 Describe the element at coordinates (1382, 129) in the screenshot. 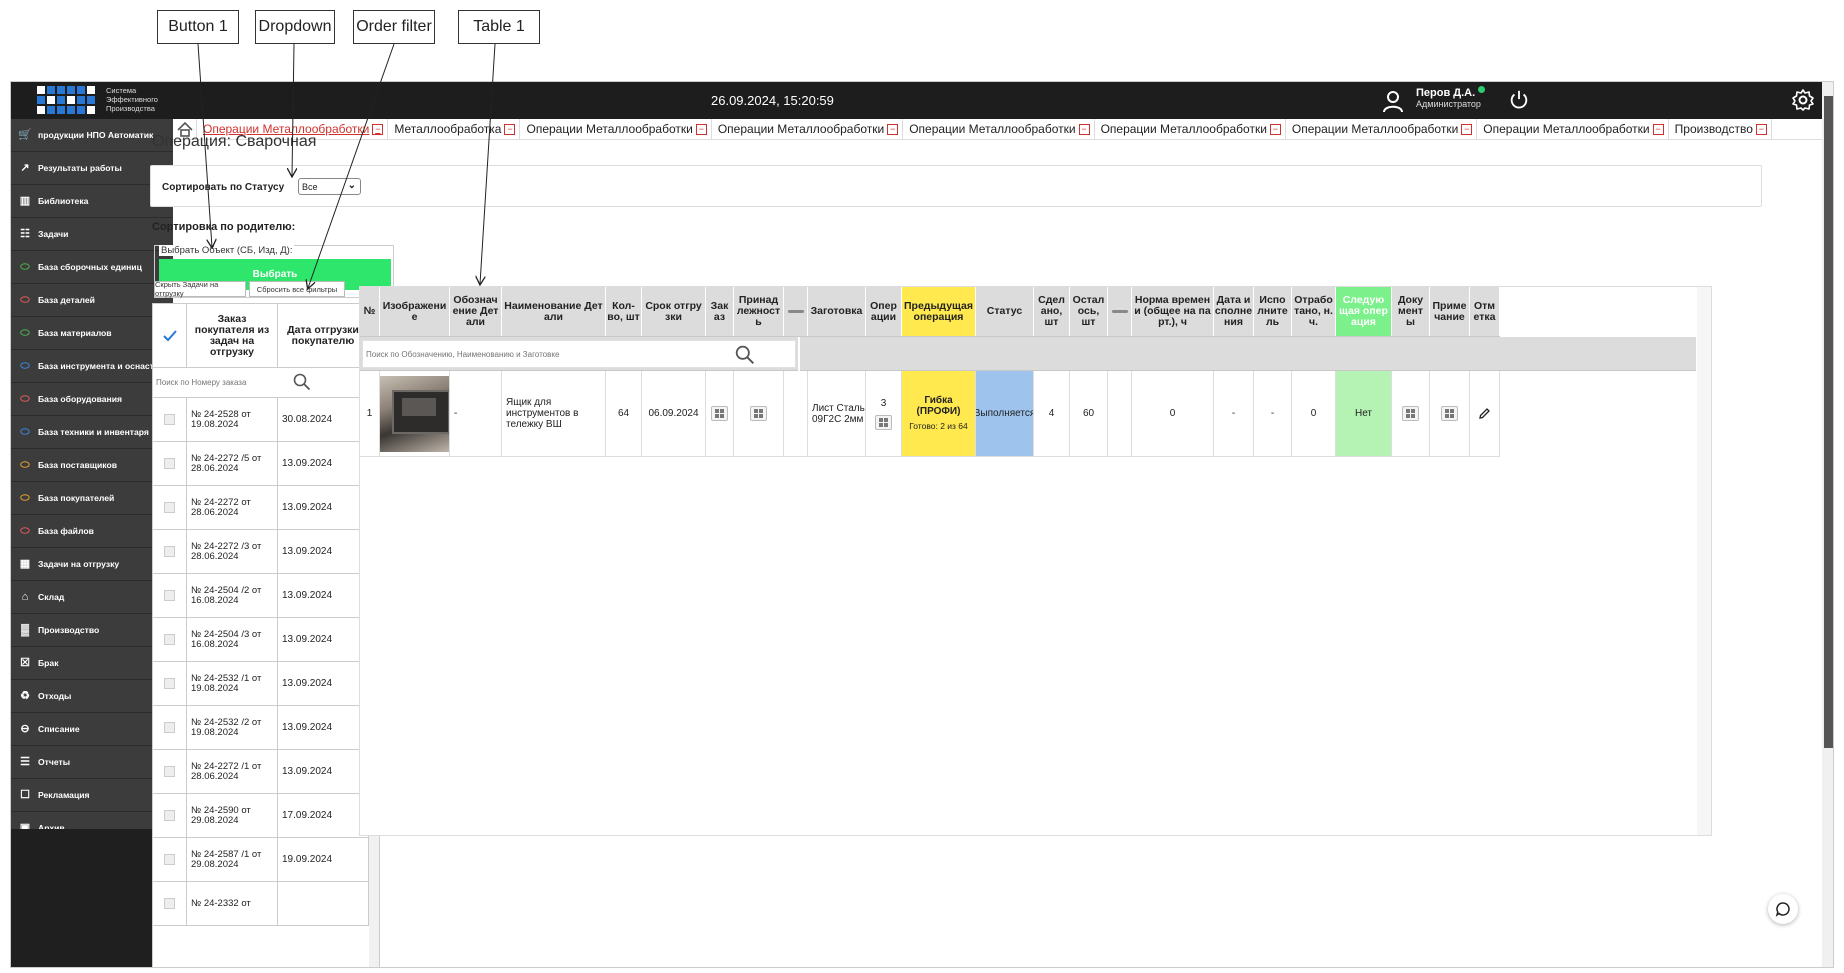

I see `tab-6: Операции Металлообработки −` at that location.